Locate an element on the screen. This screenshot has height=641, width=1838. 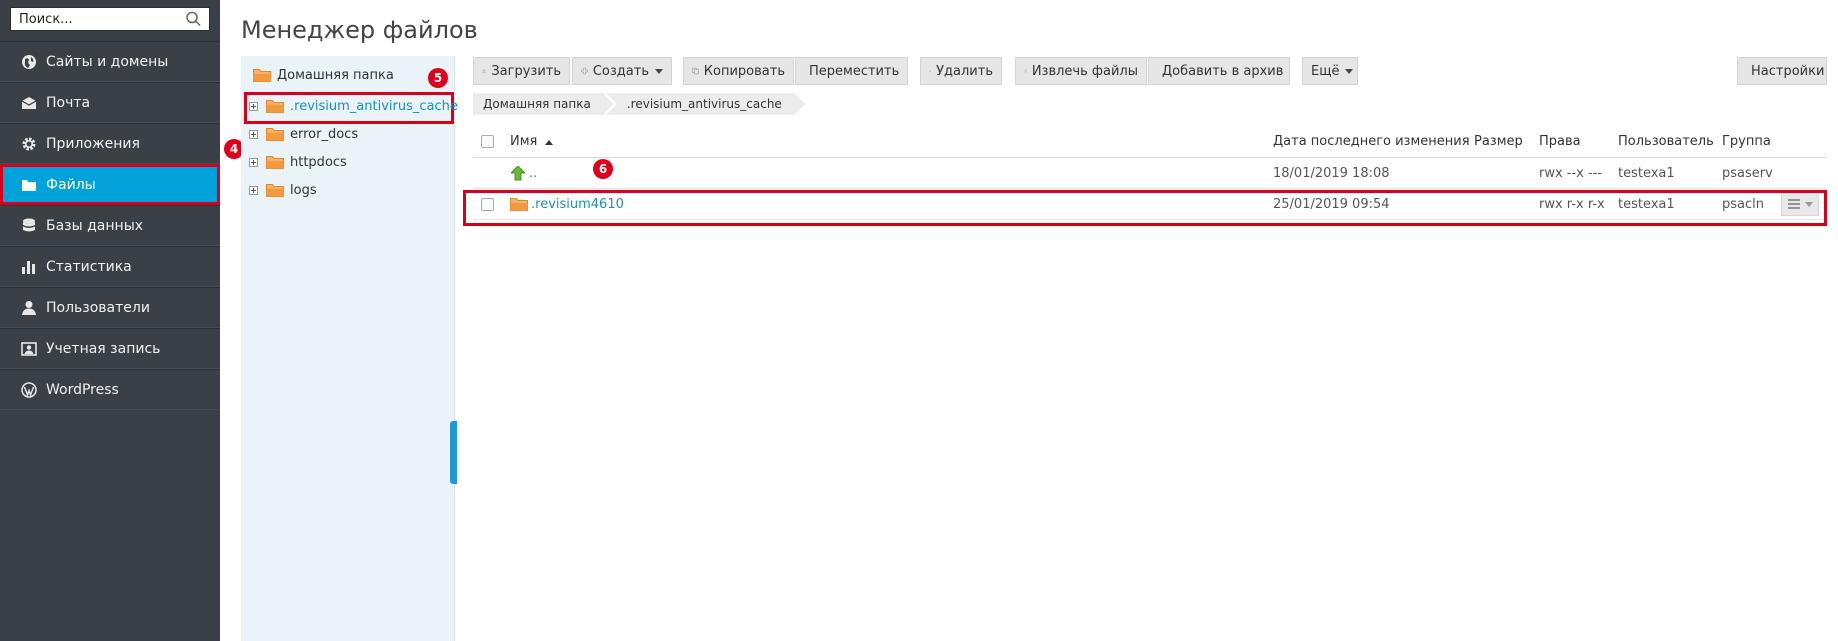
step-badge: 6 is located at coordinates (603, 169).